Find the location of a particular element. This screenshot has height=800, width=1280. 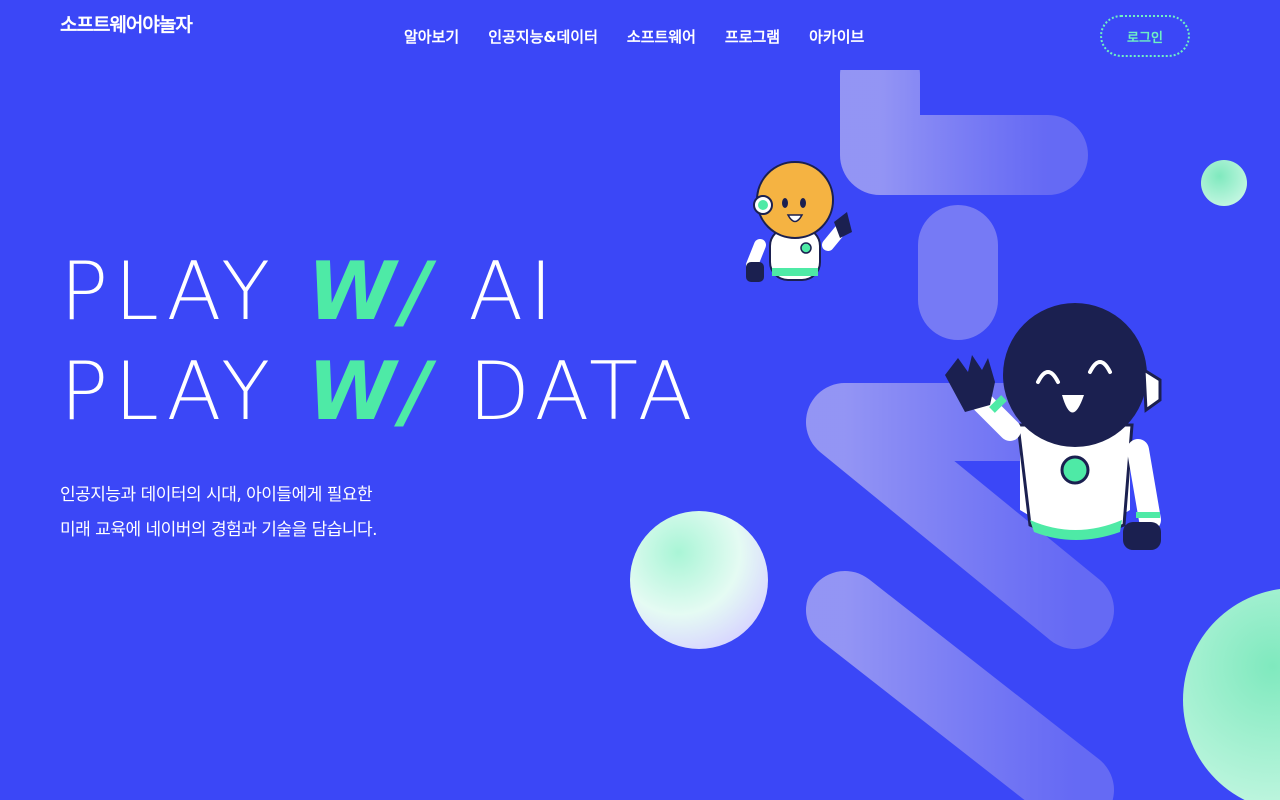

hero-description-line: 인공지능과 데이터의 시대, 아이들에게 필요한 is located at coordinates (216, 495).